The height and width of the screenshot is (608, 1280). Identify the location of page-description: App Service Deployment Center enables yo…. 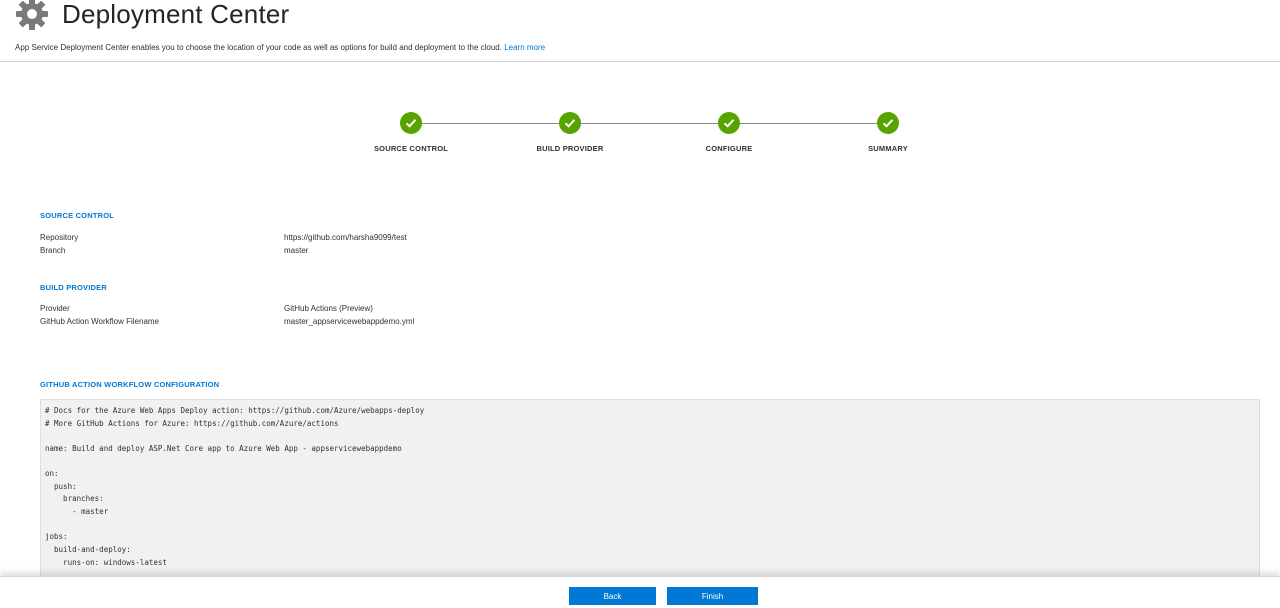
(280, 48).